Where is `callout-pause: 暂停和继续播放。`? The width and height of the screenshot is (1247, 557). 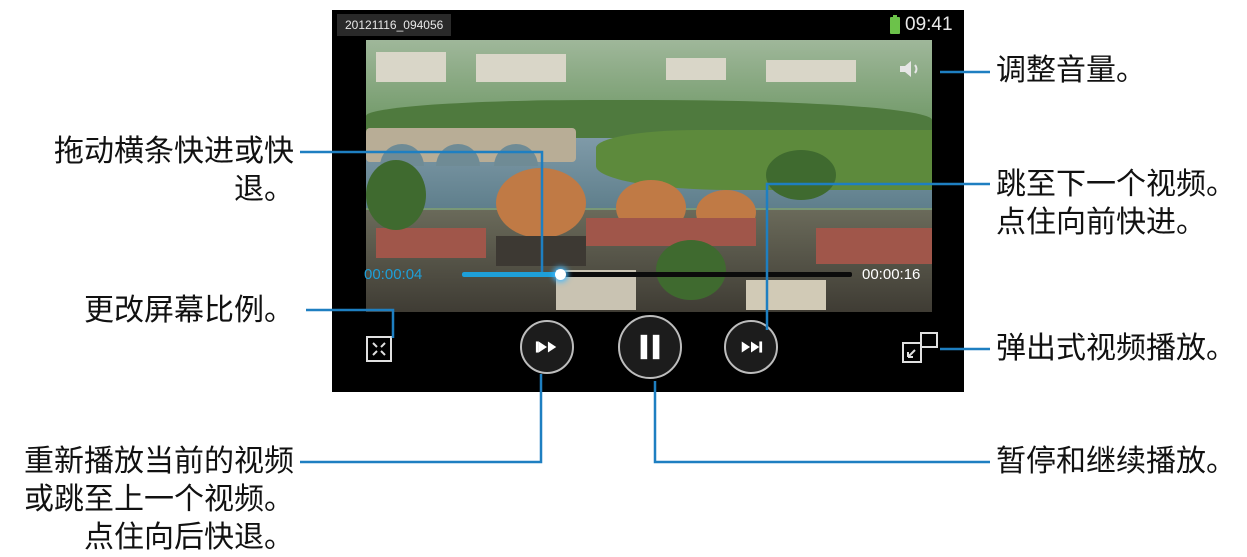 callout-pause: 暂停和继续播放。 is located at coordinates (1116, 461).